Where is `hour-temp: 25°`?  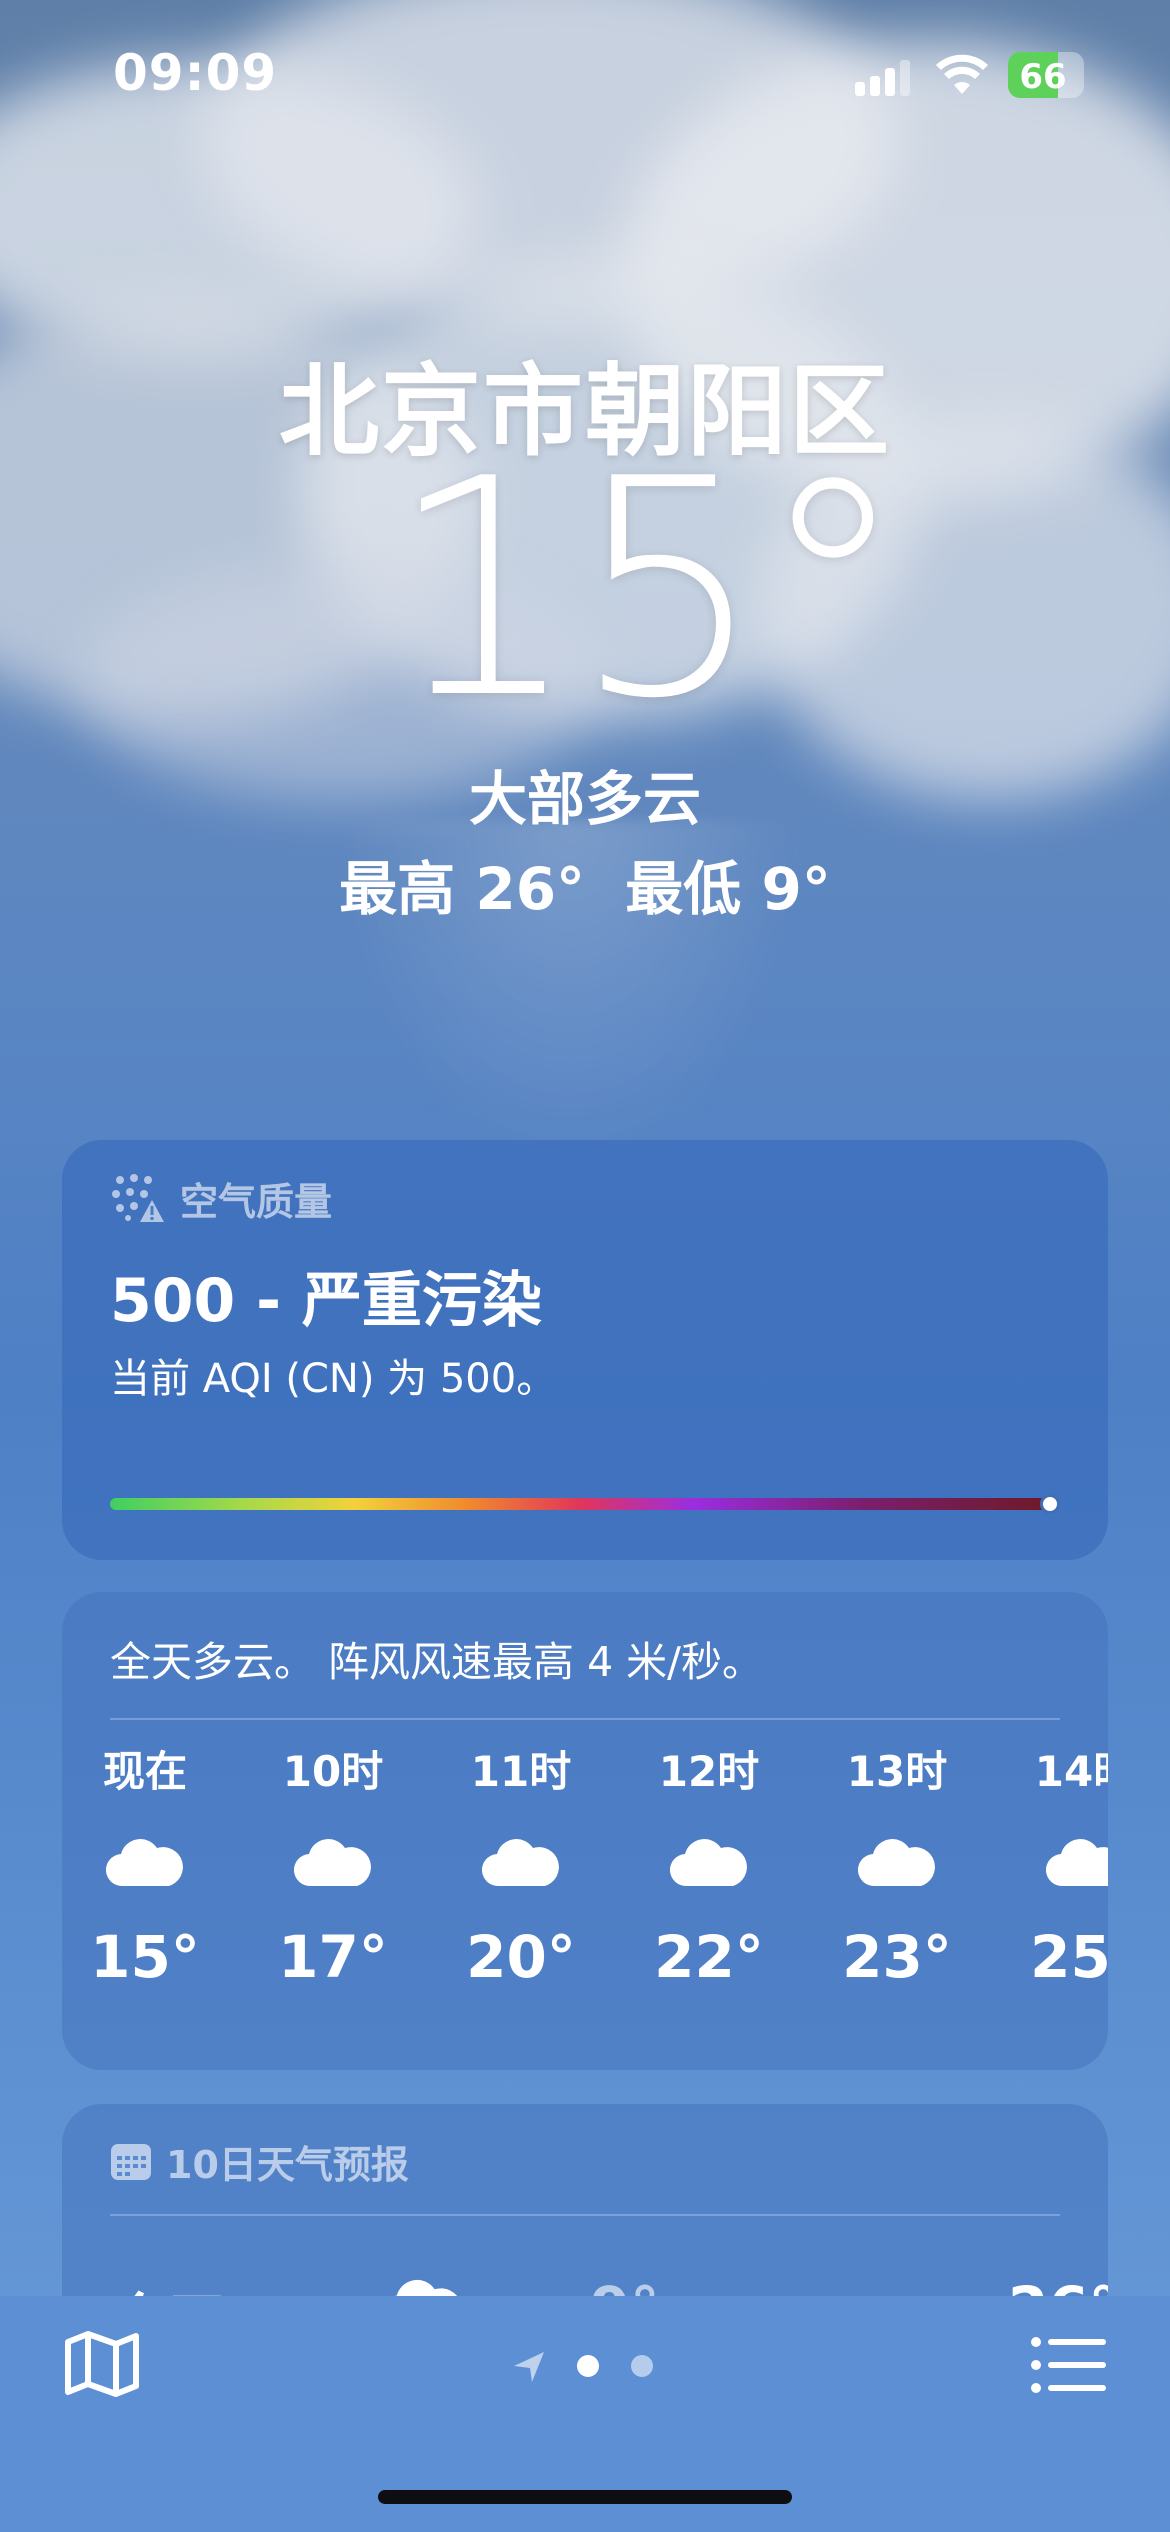
hour-temp: 25° is located at coordinates (1069, 1957).